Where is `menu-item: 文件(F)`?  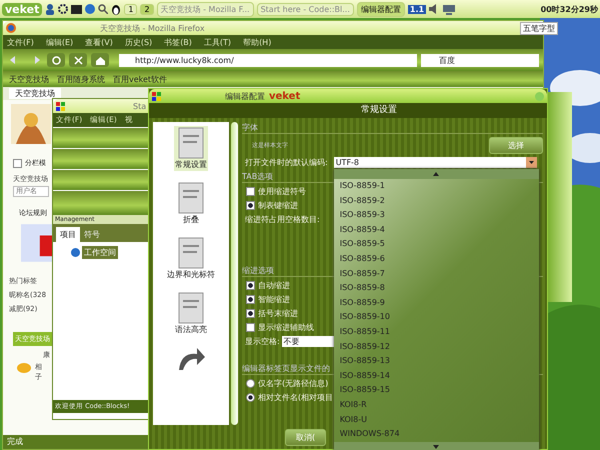 menu-item: 文件(F) is located at coordinates (20, 42).